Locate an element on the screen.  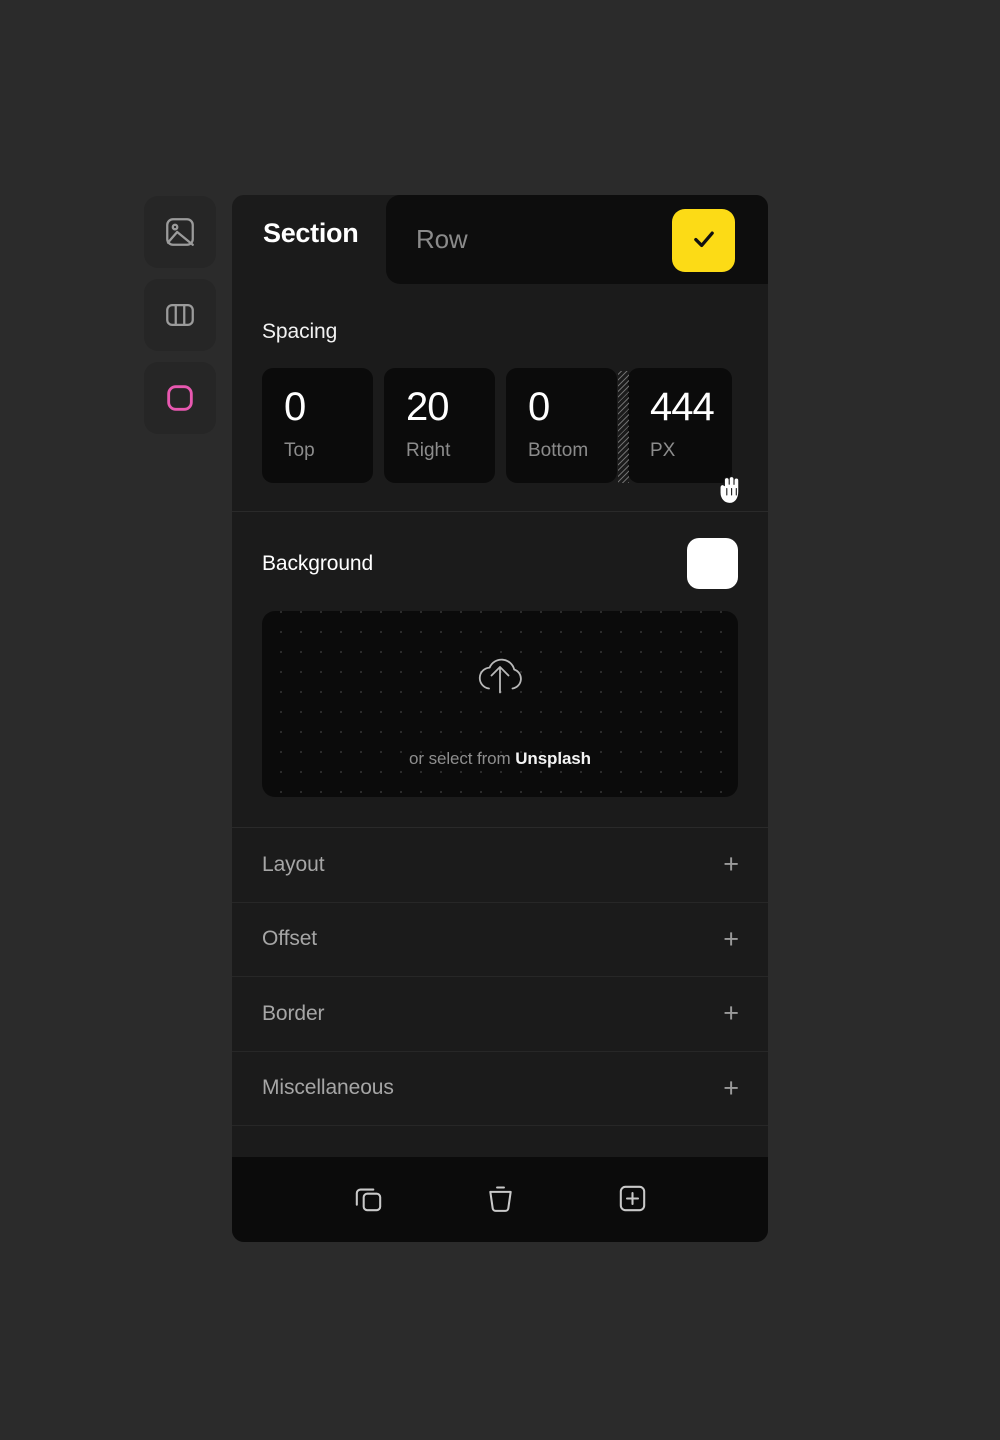
spacing-input-px: 444 PX is located at coordinates (675, 425).